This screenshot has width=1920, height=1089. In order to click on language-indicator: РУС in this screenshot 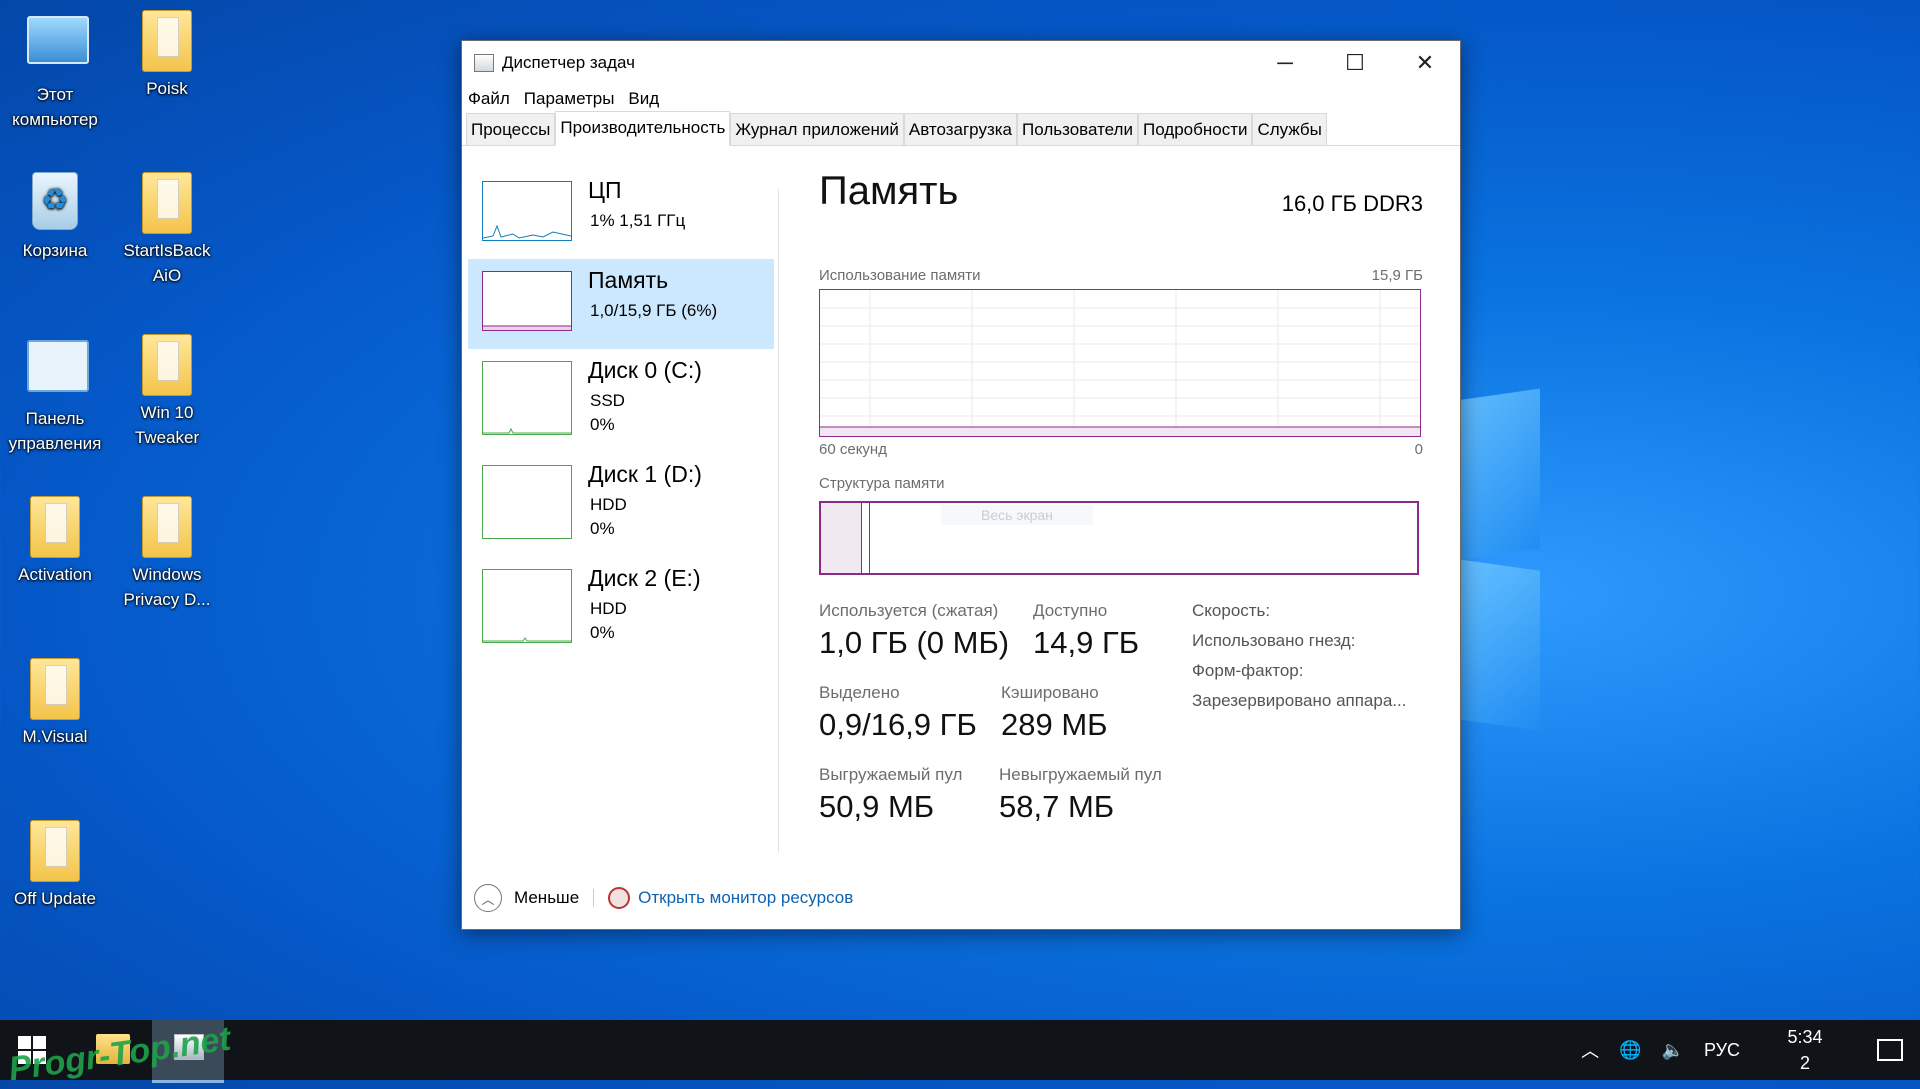, I will do `click(1722, 1050)`.